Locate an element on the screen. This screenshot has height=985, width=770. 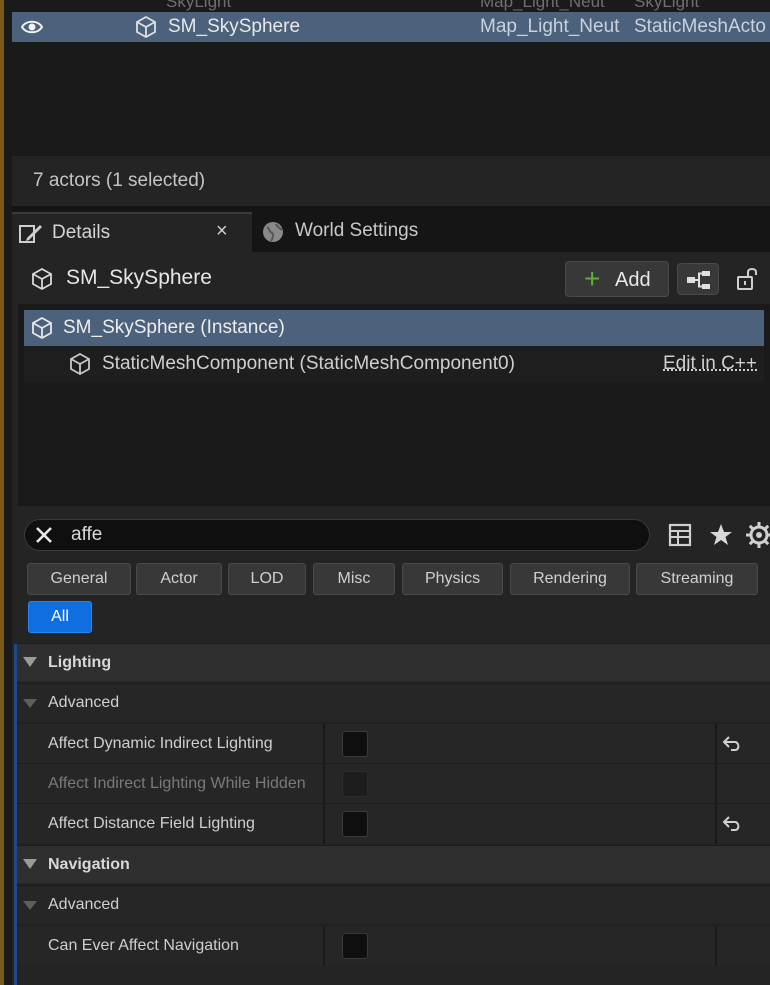
category-label: Navigation is located at coordinates (89, 865).